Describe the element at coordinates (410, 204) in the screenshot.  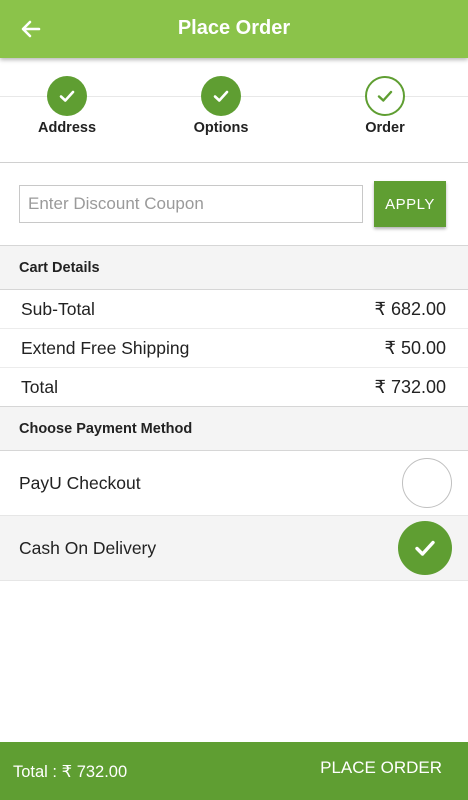
I see `apply-coupon-button: APPLY` at that location.